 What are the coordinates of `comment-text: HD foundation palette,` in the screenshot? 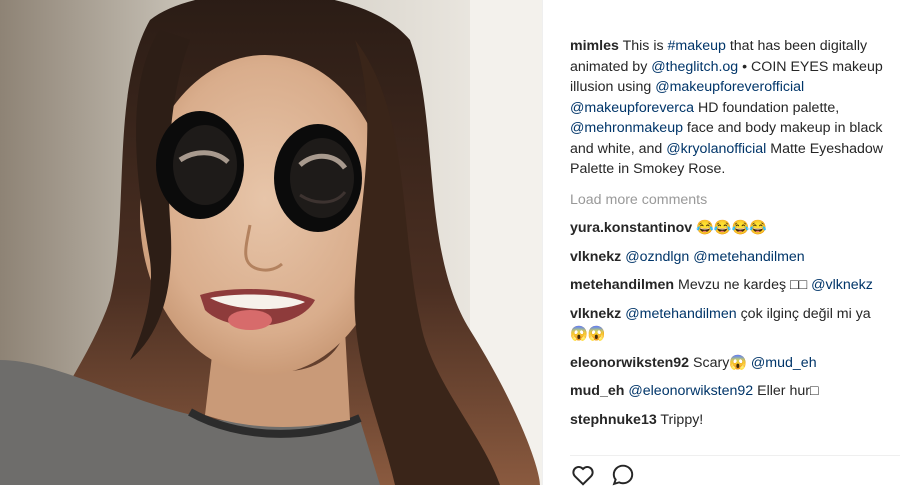 It's located at (767, 107).